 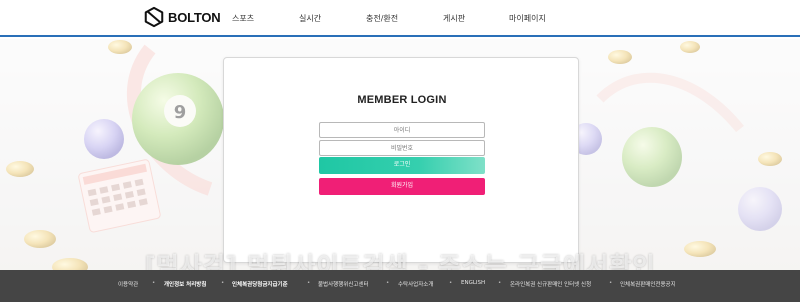 I want to click on login-title: MEMBER LOGIN, so click(x=402, y=100).